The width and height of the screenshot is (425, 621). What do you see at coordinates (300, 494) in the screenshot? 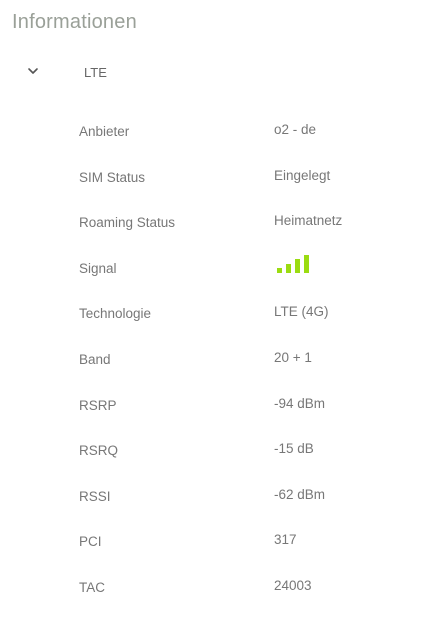
I see `row-value: -62 dBm` at bounding box center [300, 494].